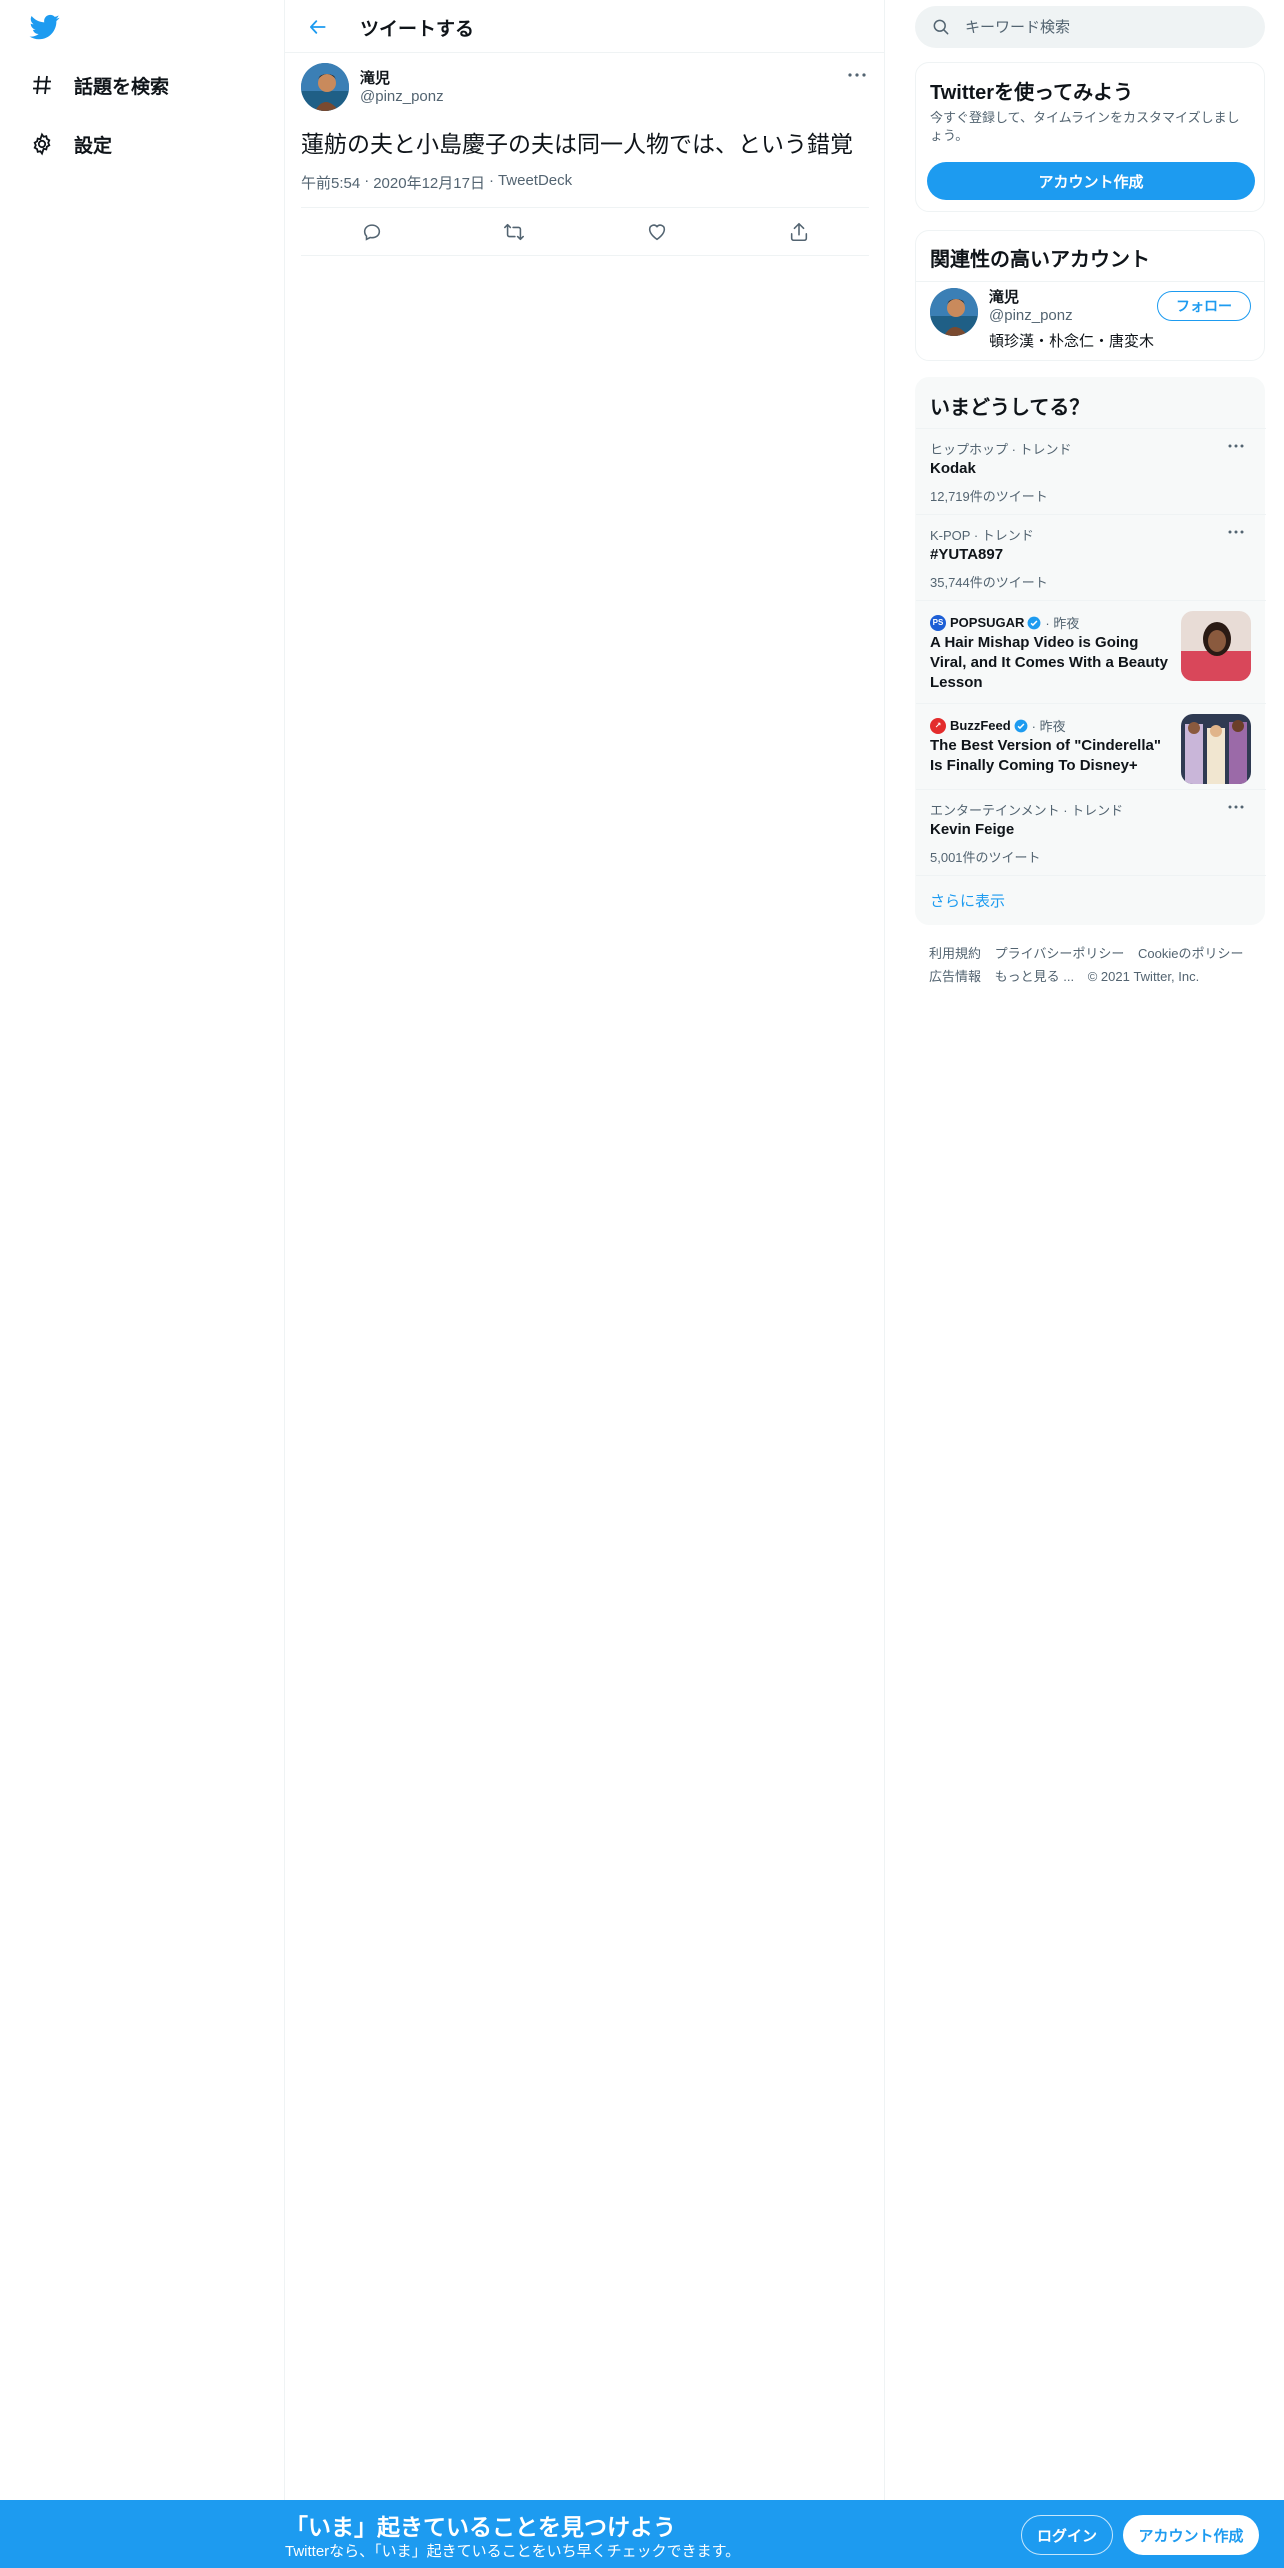 This screenshot has width=1284, height=2568. I want to click on nav-explore: 話題を検索, so click(98, 85).